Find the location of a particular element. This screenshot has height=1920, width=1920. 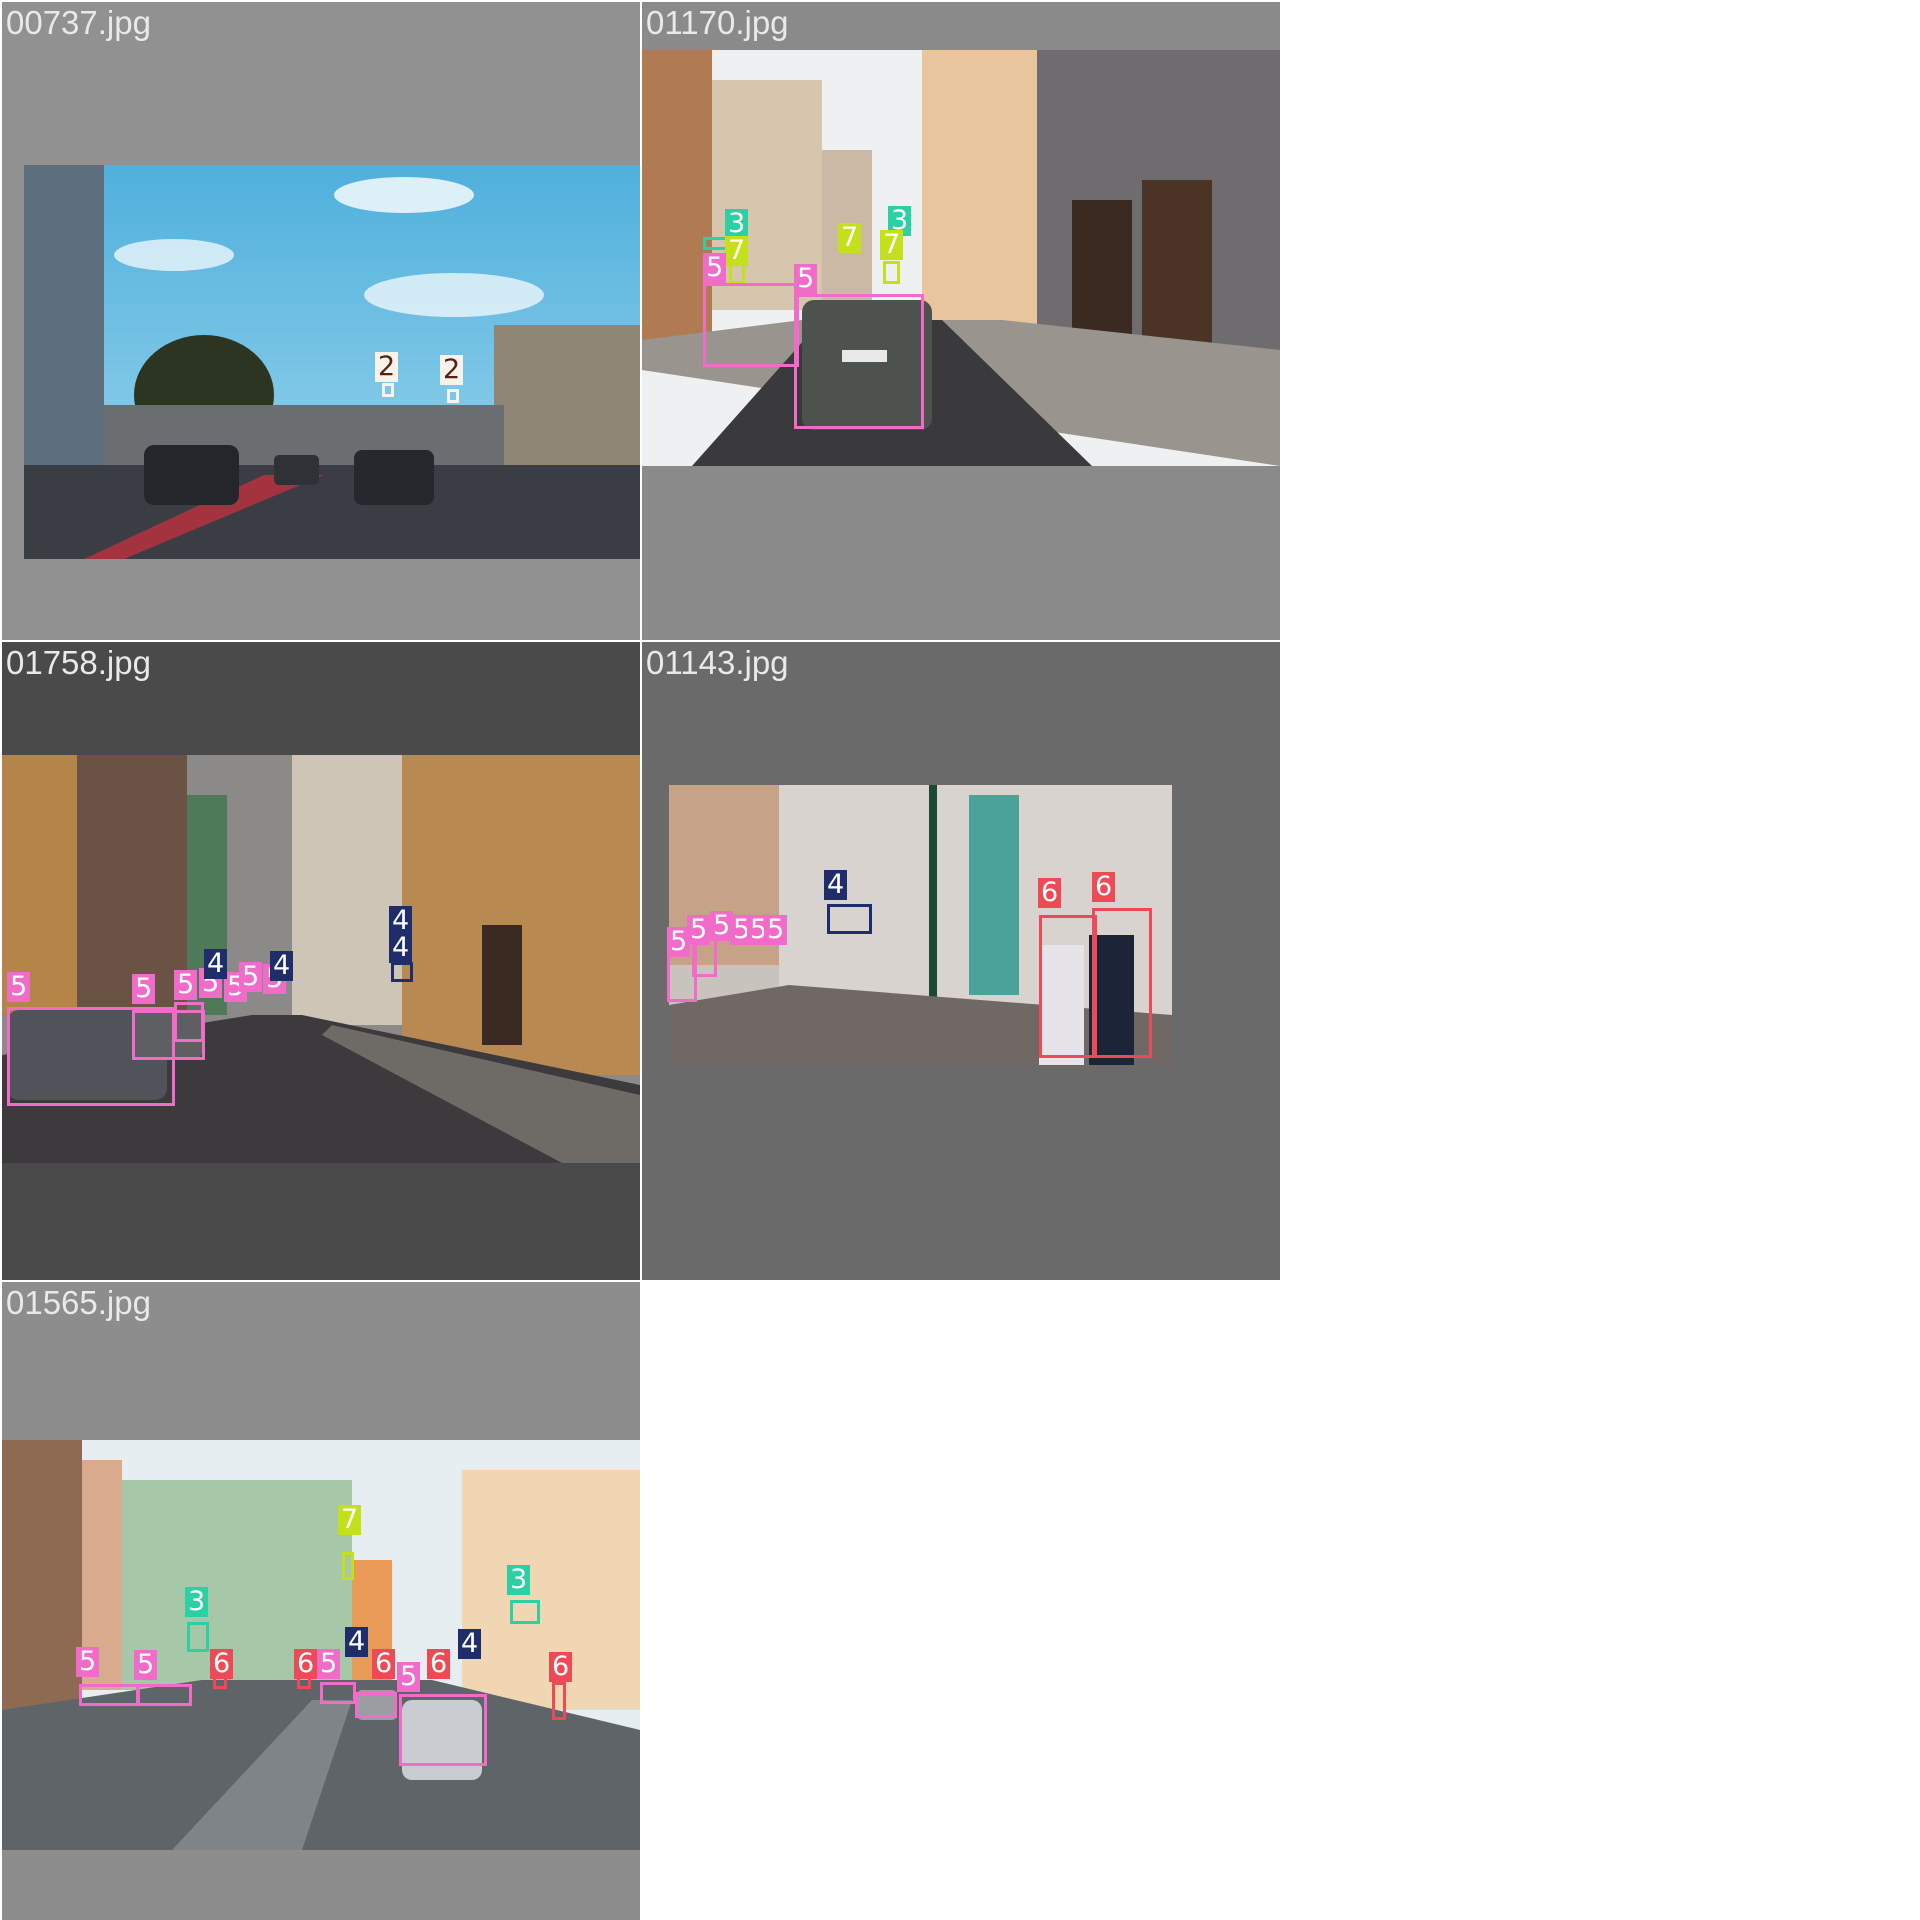

mosaic-tile-00737: 00737.jpg 2 2 is located at coordinates (321, 321).